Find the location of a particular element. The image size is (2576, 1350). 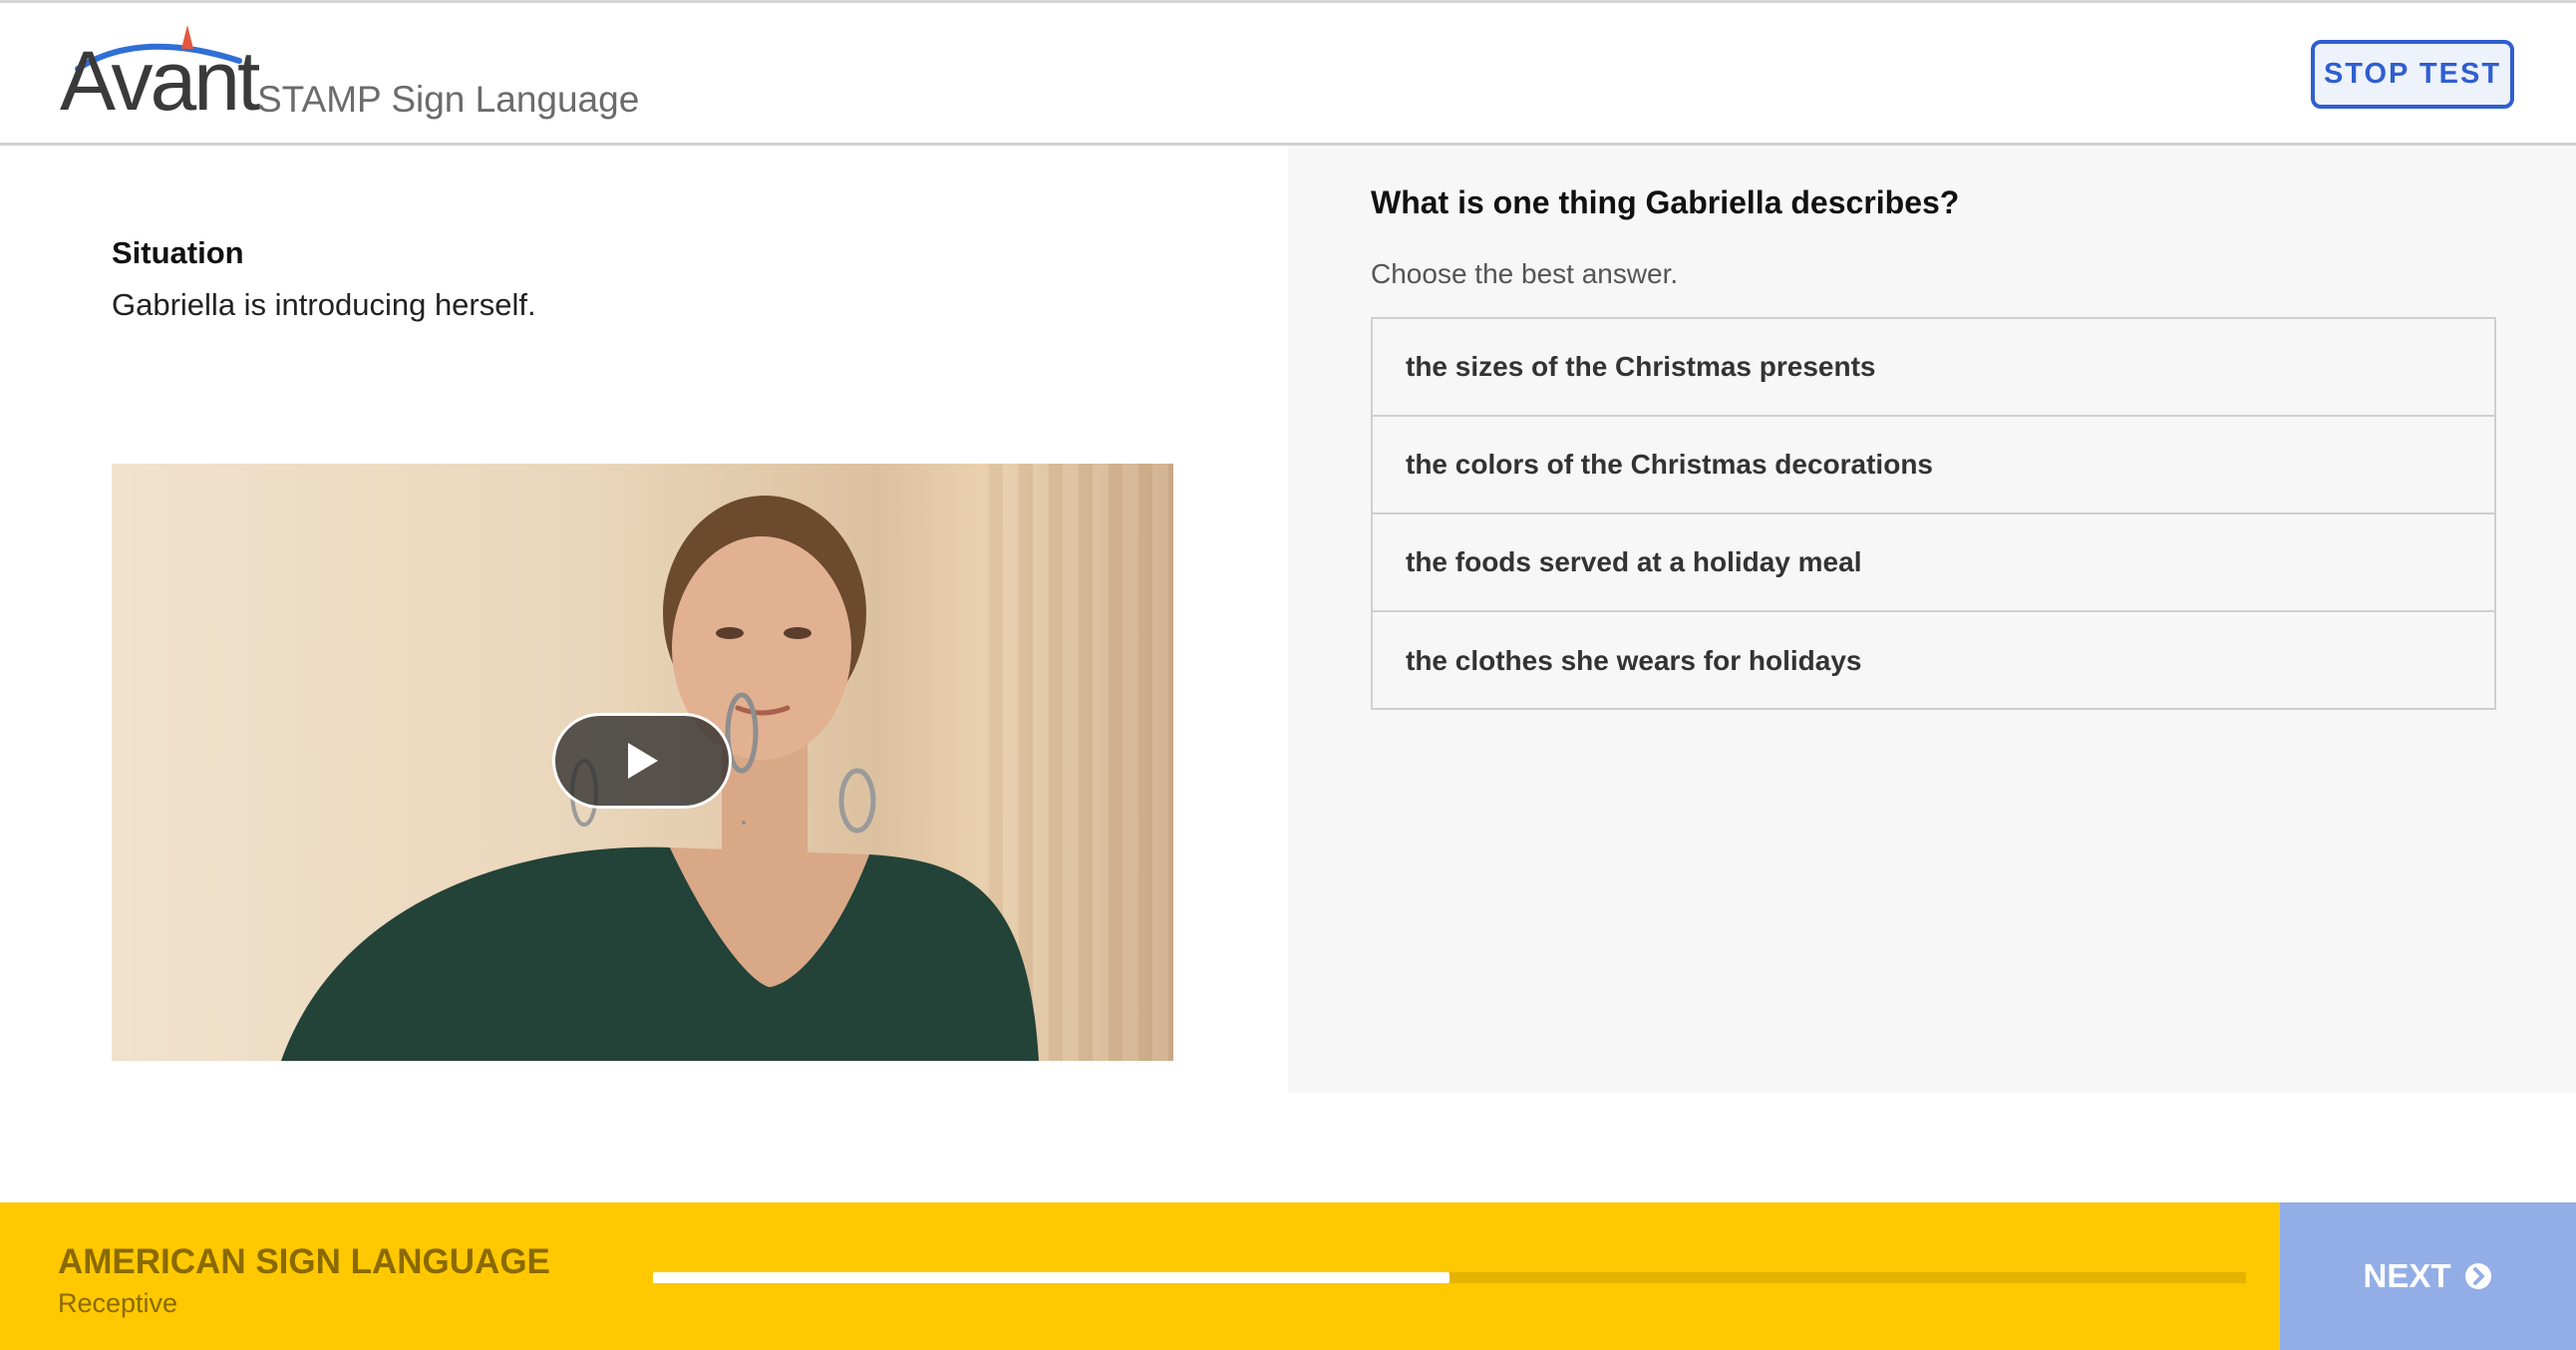

progress-fill is located at coordinates (1051, 1278).